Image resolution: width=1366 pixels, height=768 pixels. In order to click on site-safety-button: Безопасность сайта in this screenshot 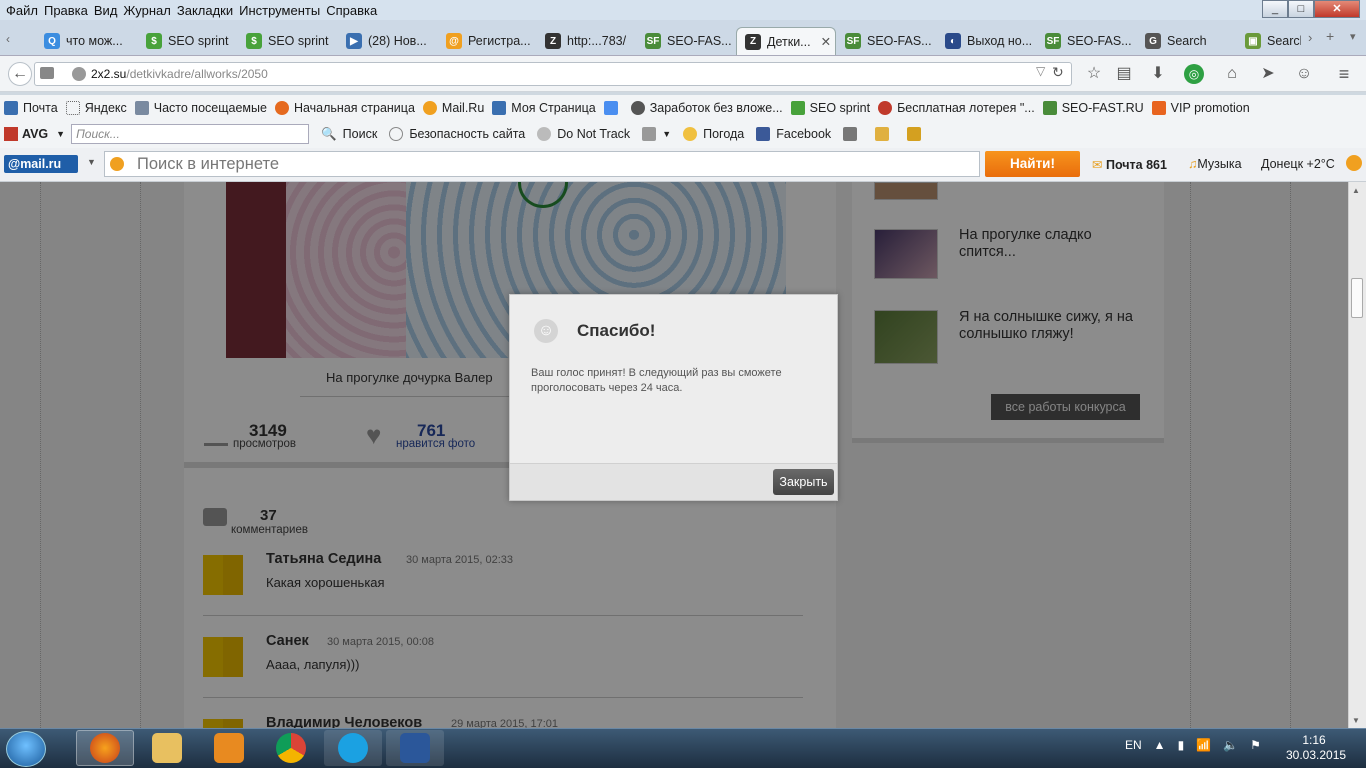, I will do `click(457, 134)`.